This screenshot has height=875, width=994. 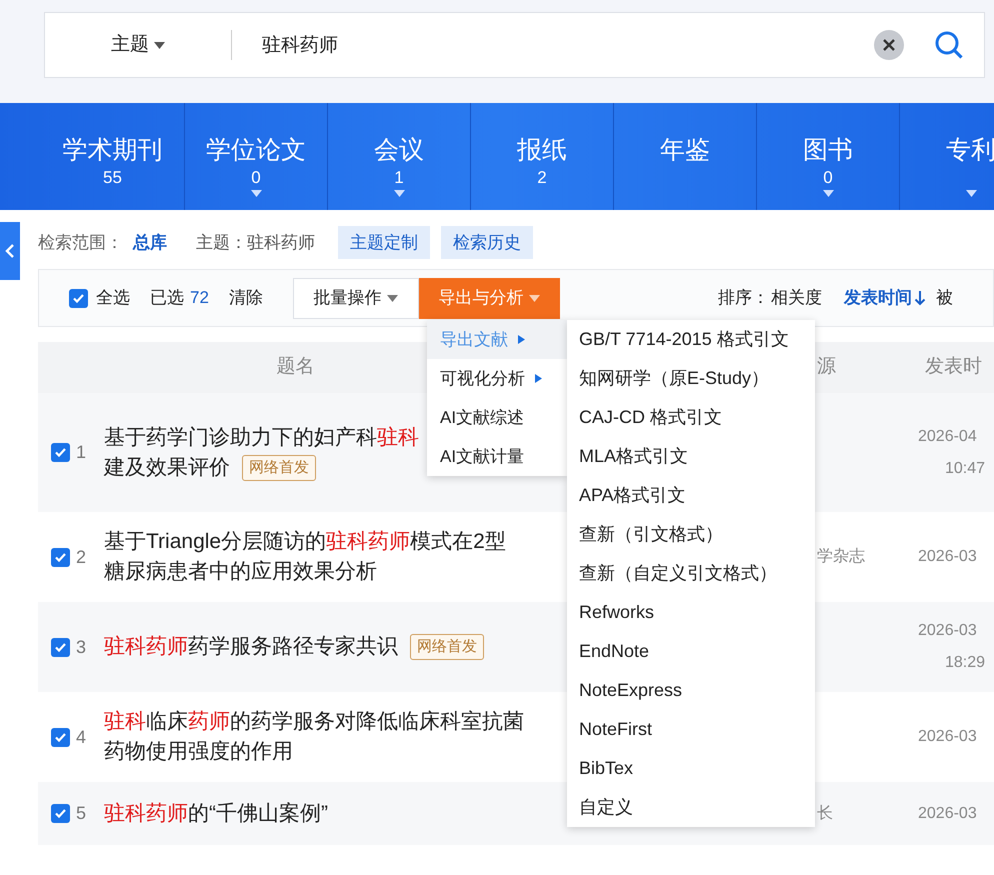 What do you see at coordinates (199, 298) in the screenshot?
I see `selected-count: 72` at bounding box center [199, 298].